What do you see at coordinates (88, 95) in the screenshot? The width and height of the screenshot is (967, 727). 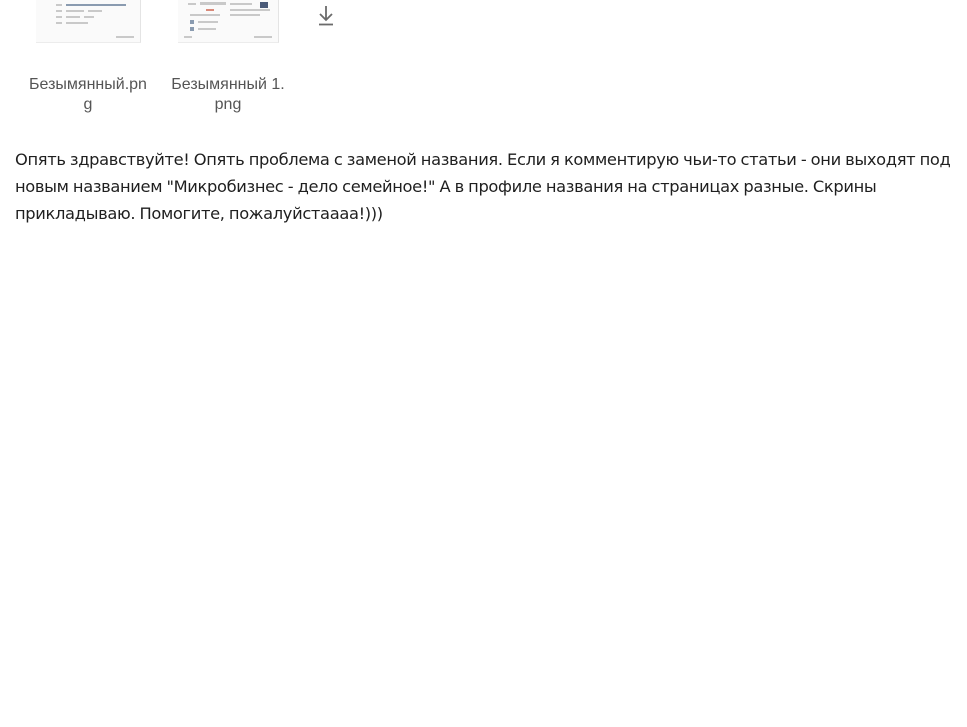 I see `attachment-file-name: Безымянный.png` at bounding box center [88, 95].